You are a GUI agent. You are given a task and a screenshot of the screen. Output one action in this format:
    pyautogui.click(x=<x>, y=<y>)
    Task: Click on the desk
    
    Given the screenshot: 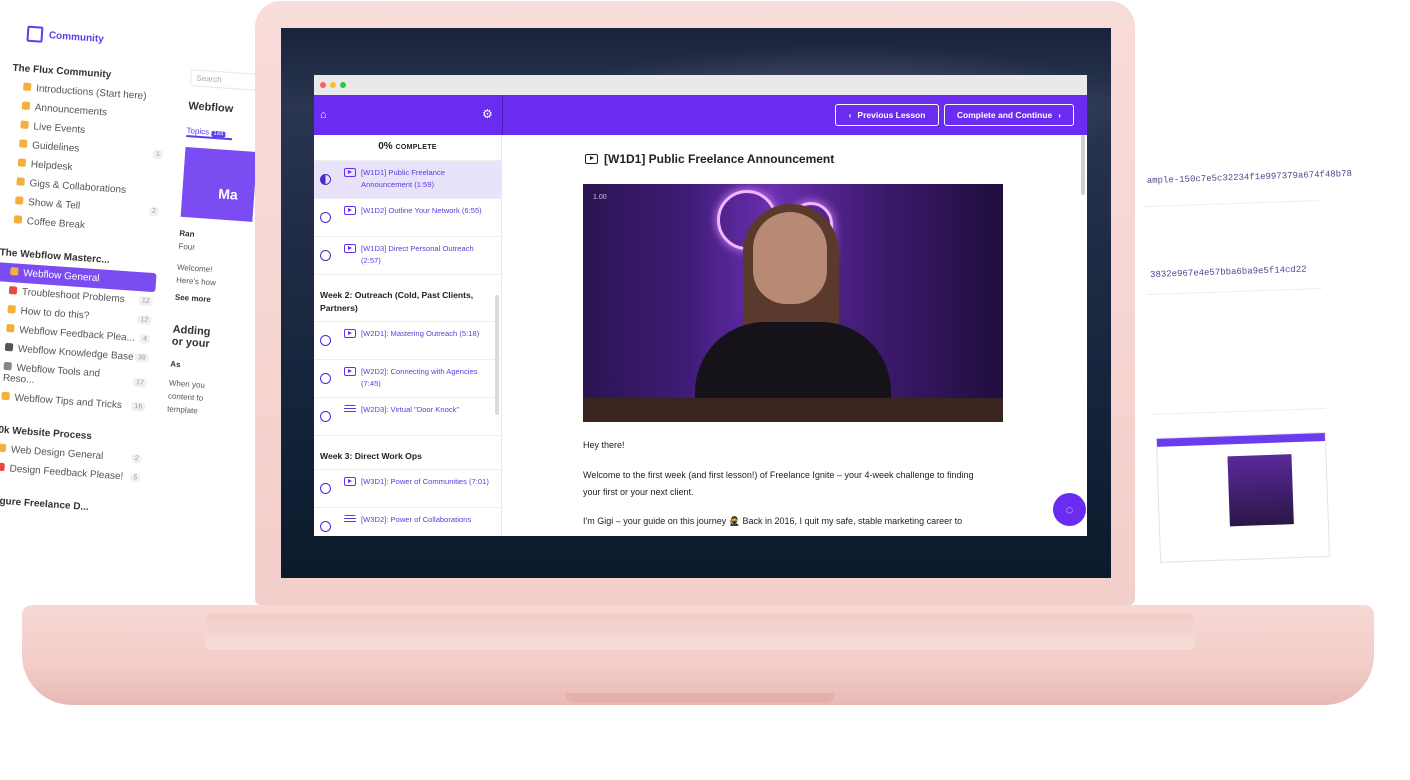 What is the action you would take?
    pyautogui.click(x=793, y=410)
    